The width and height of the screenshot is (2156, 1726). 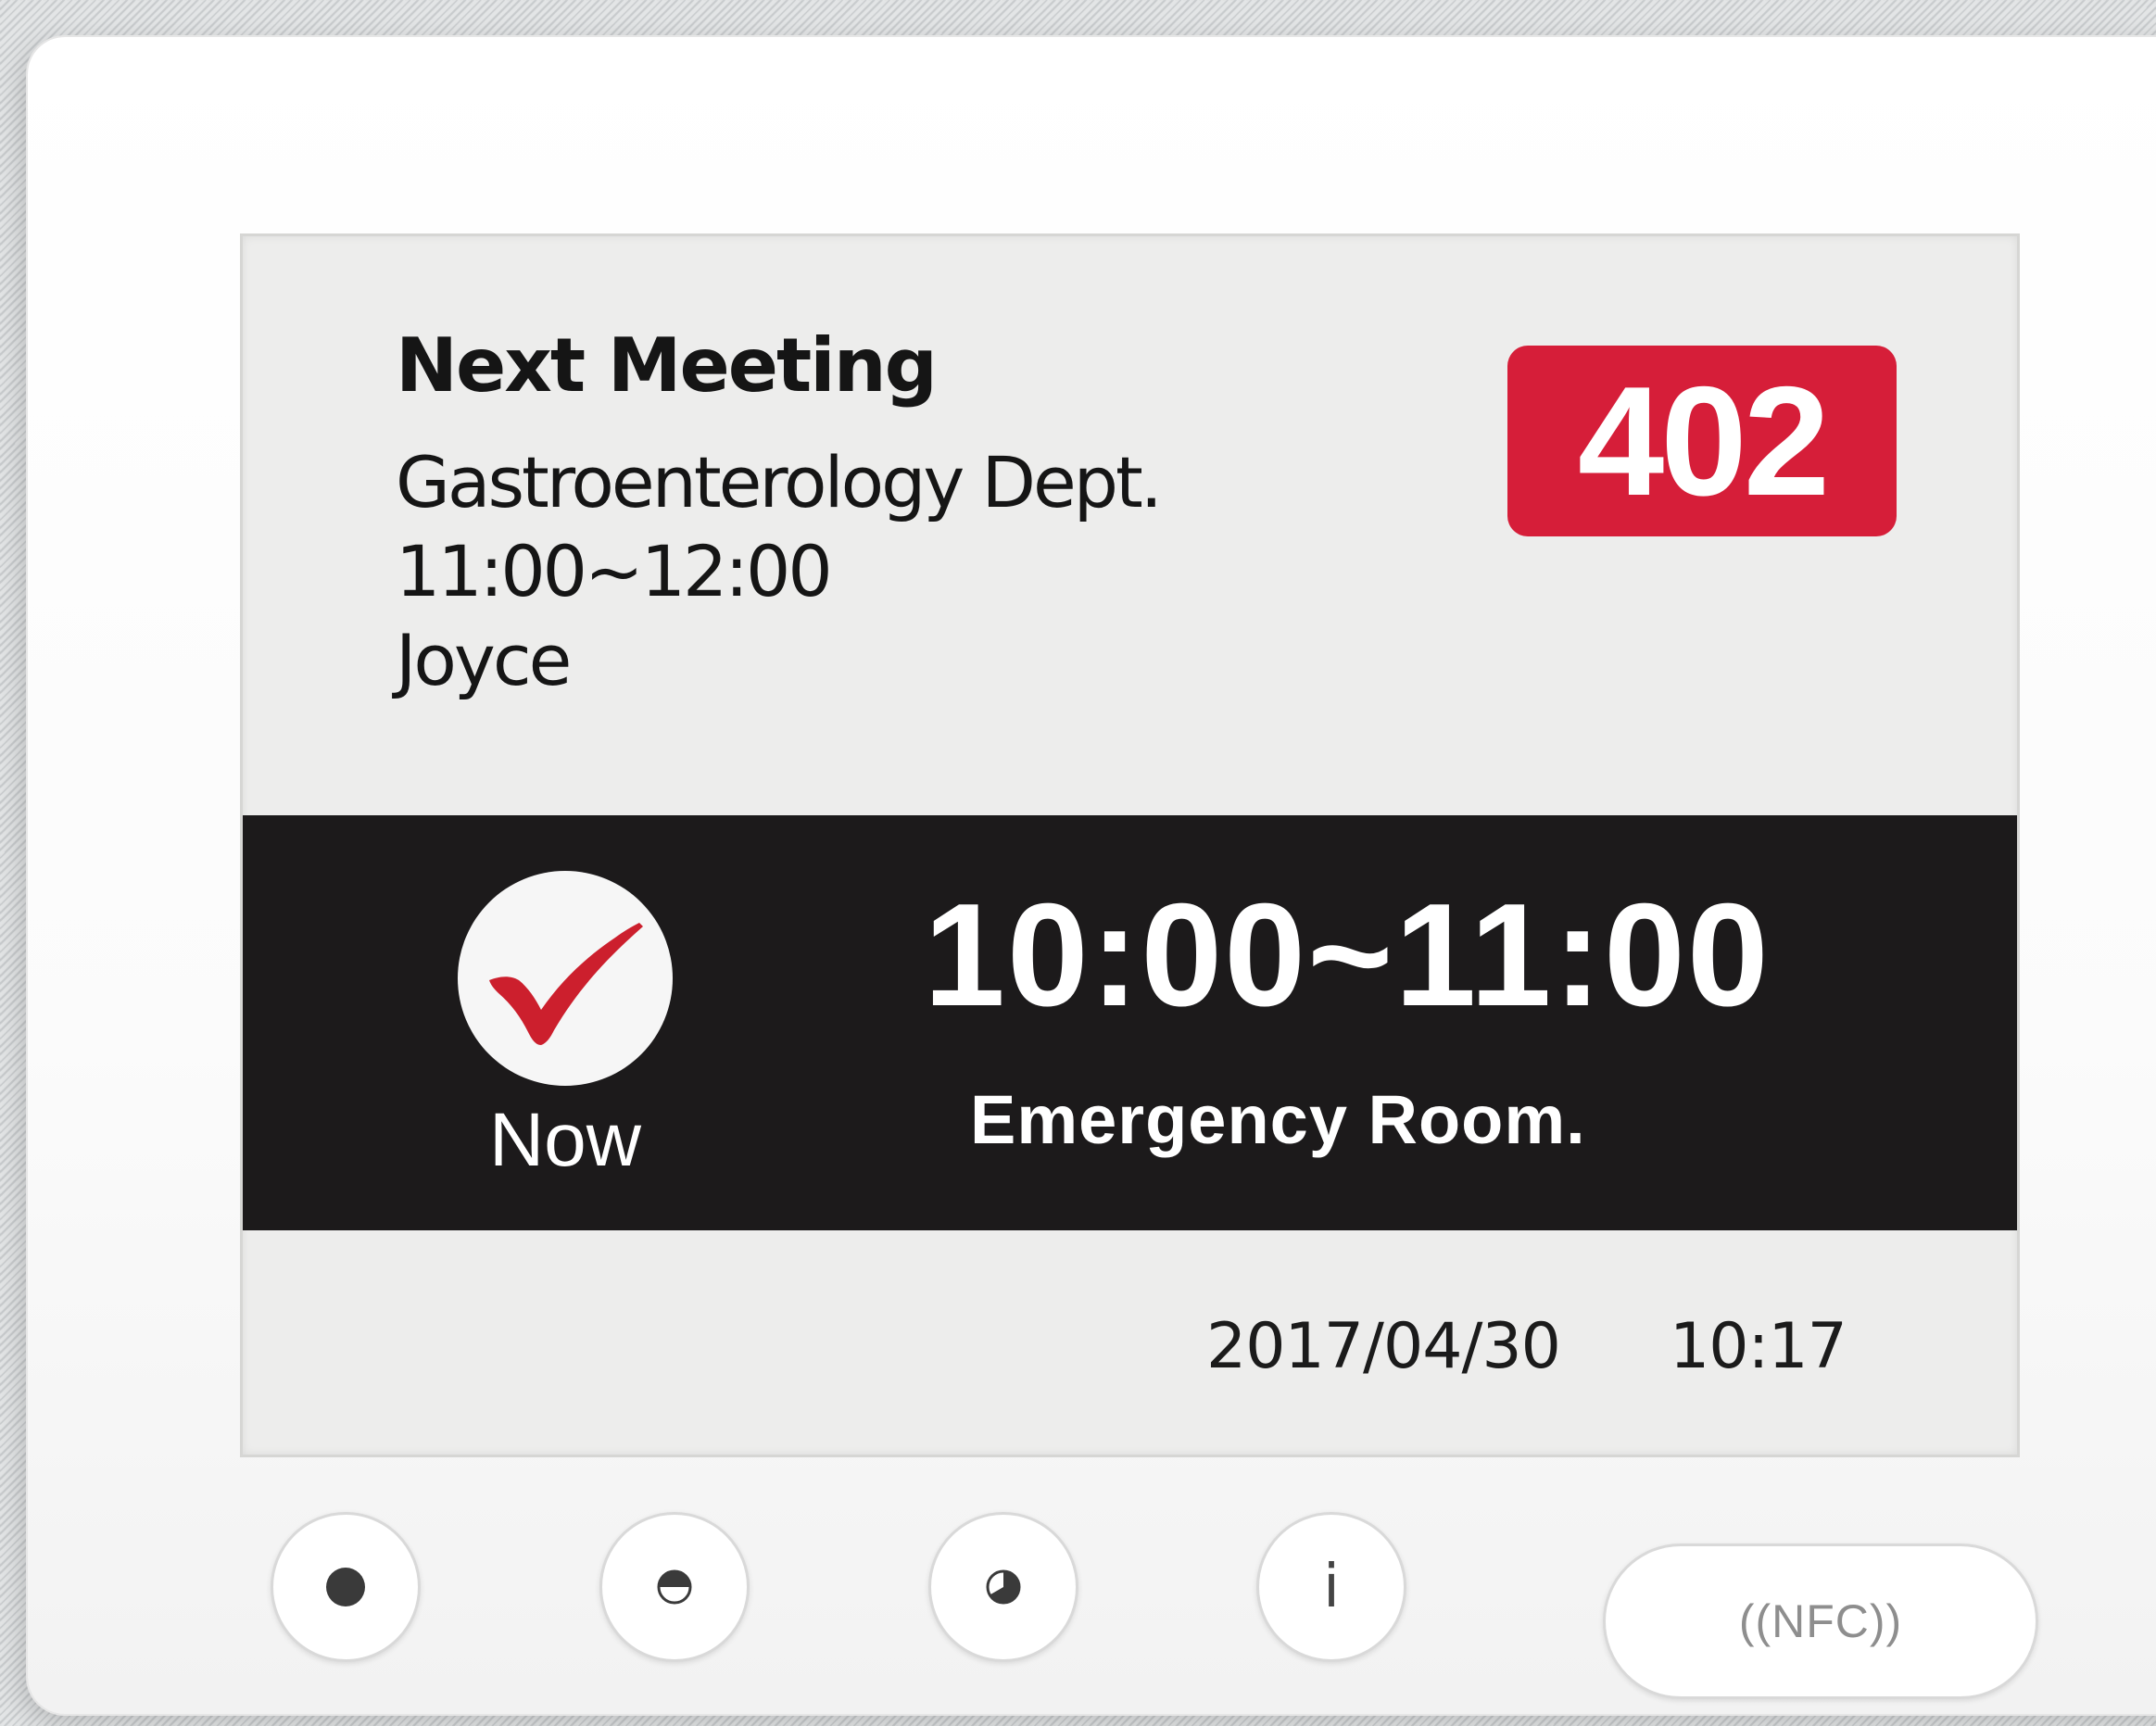 What do you see at coordinates (667, 365) in the screenshot?
I see `next-meeting-title: Next Meeting` at bounding box center [667, 365].